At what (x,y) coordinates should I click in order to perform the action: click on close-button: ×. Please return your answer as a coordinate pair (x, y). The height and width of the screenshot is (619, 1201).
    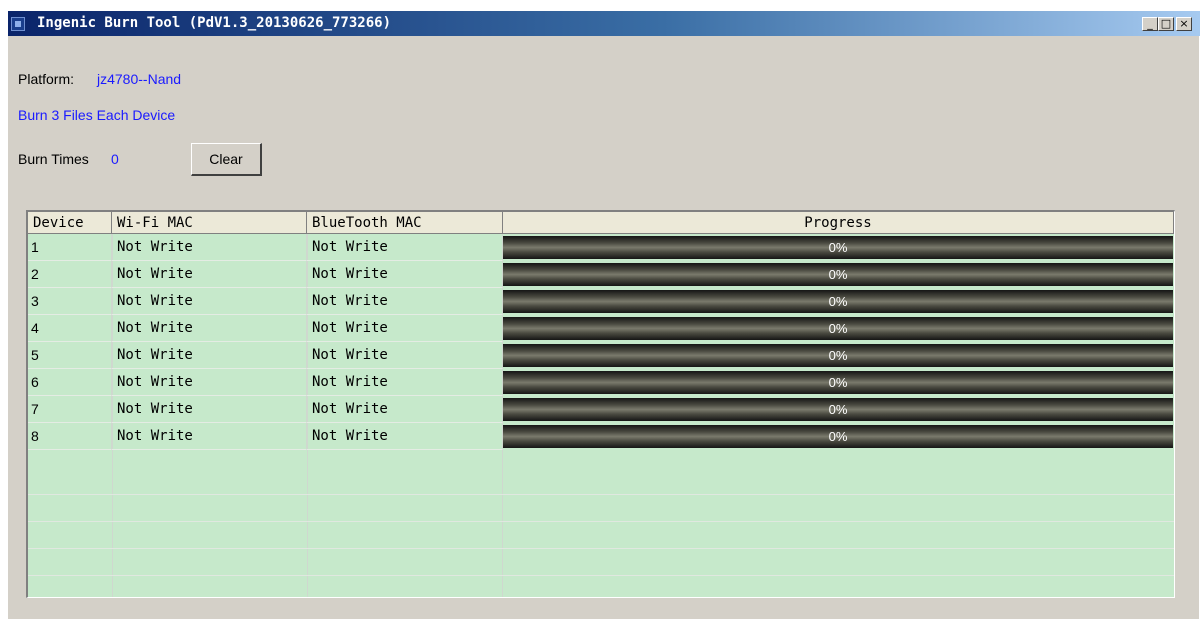
    Looking at the image, I should click on (1184, 24).